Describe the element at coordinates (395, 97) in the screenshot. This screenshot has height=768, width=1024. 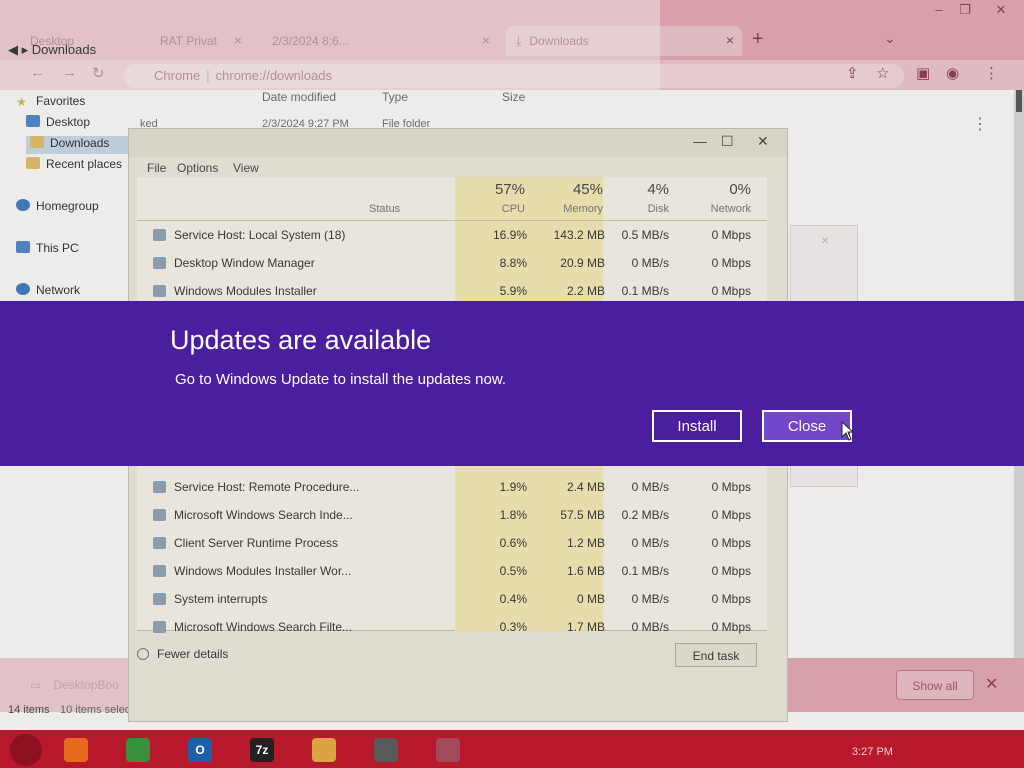
I see `column-type: Type` at that location.